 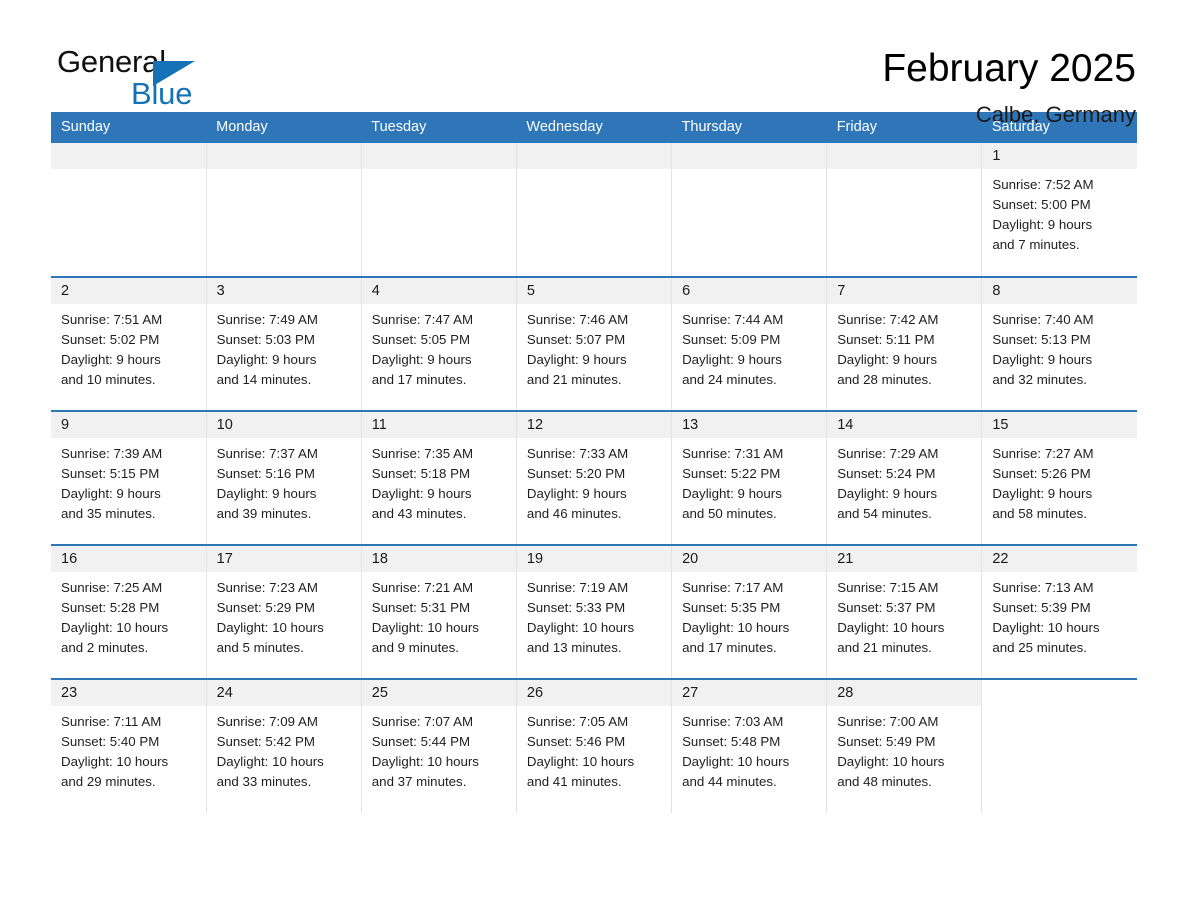 What do you see at coordinates (884, 379) in the screenshot?
I see `day-detail-line: and 28 minutes.` at bounding box center [884, 379].